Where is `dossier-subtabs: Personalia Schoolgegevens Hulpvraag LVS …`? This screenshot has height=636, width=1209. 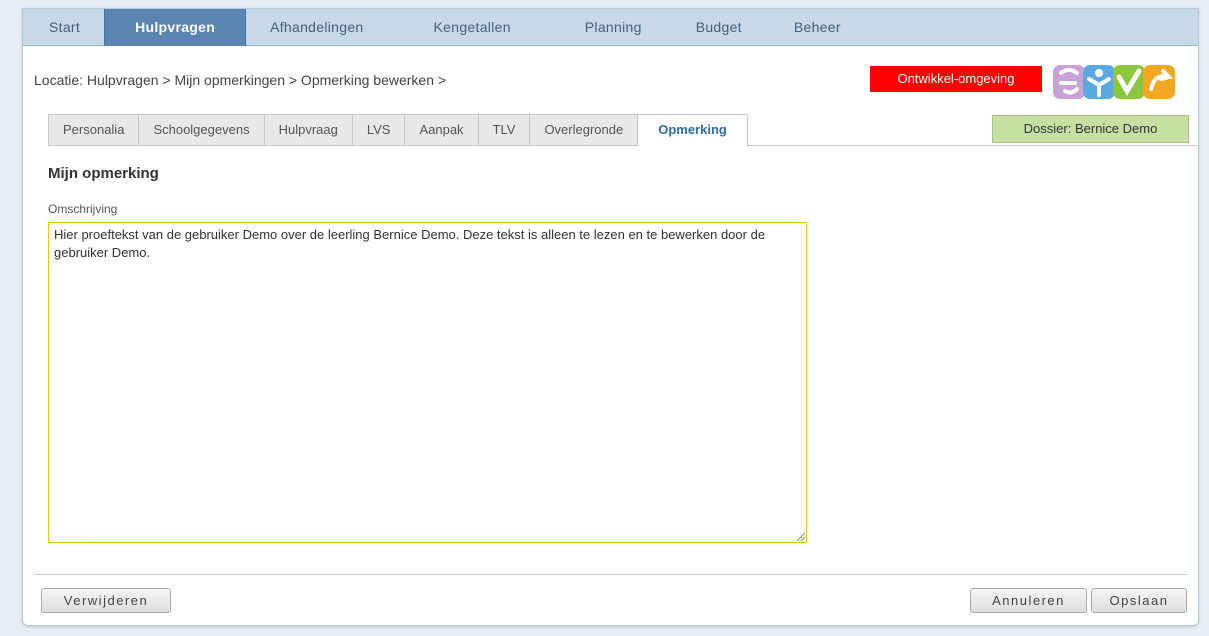
dossier-subtabs: Personalia Schoolgegevens Hulpvraag LVS … is located at coordinates (398, 130).